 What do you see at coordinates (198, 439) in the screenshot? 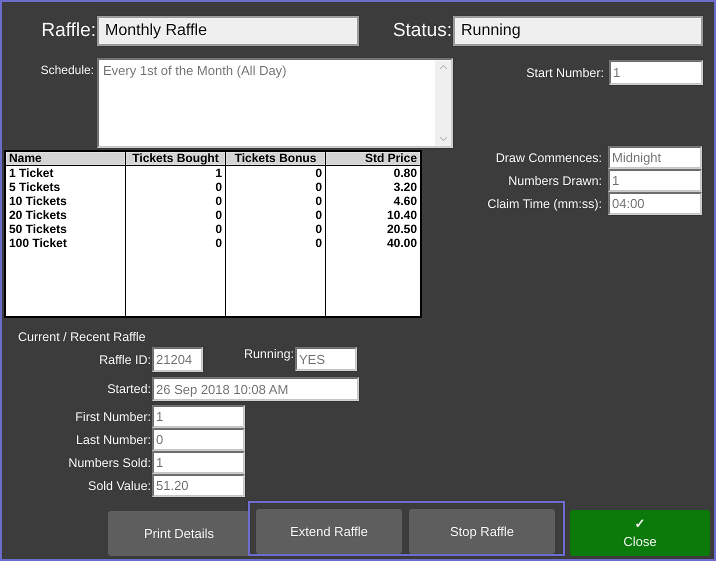
I see `input-field: 0` at bounding box center [198, 439].